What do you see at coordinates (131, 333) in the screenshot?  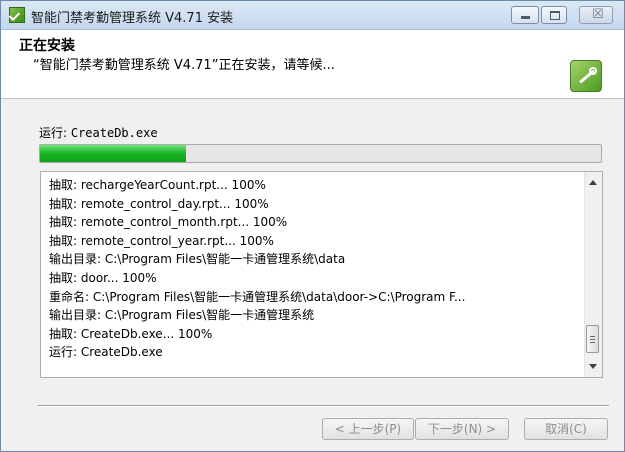 I see `log-line: 抽取: CreateDb.exe... 100%` at bounding box center [131, 333].